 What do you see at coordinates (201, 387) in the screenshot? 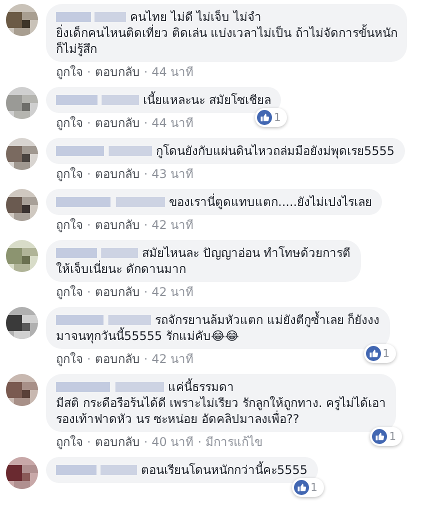
I see `comment-text: แค่นี้ธรรมดา` at bounding box center [201, 387].